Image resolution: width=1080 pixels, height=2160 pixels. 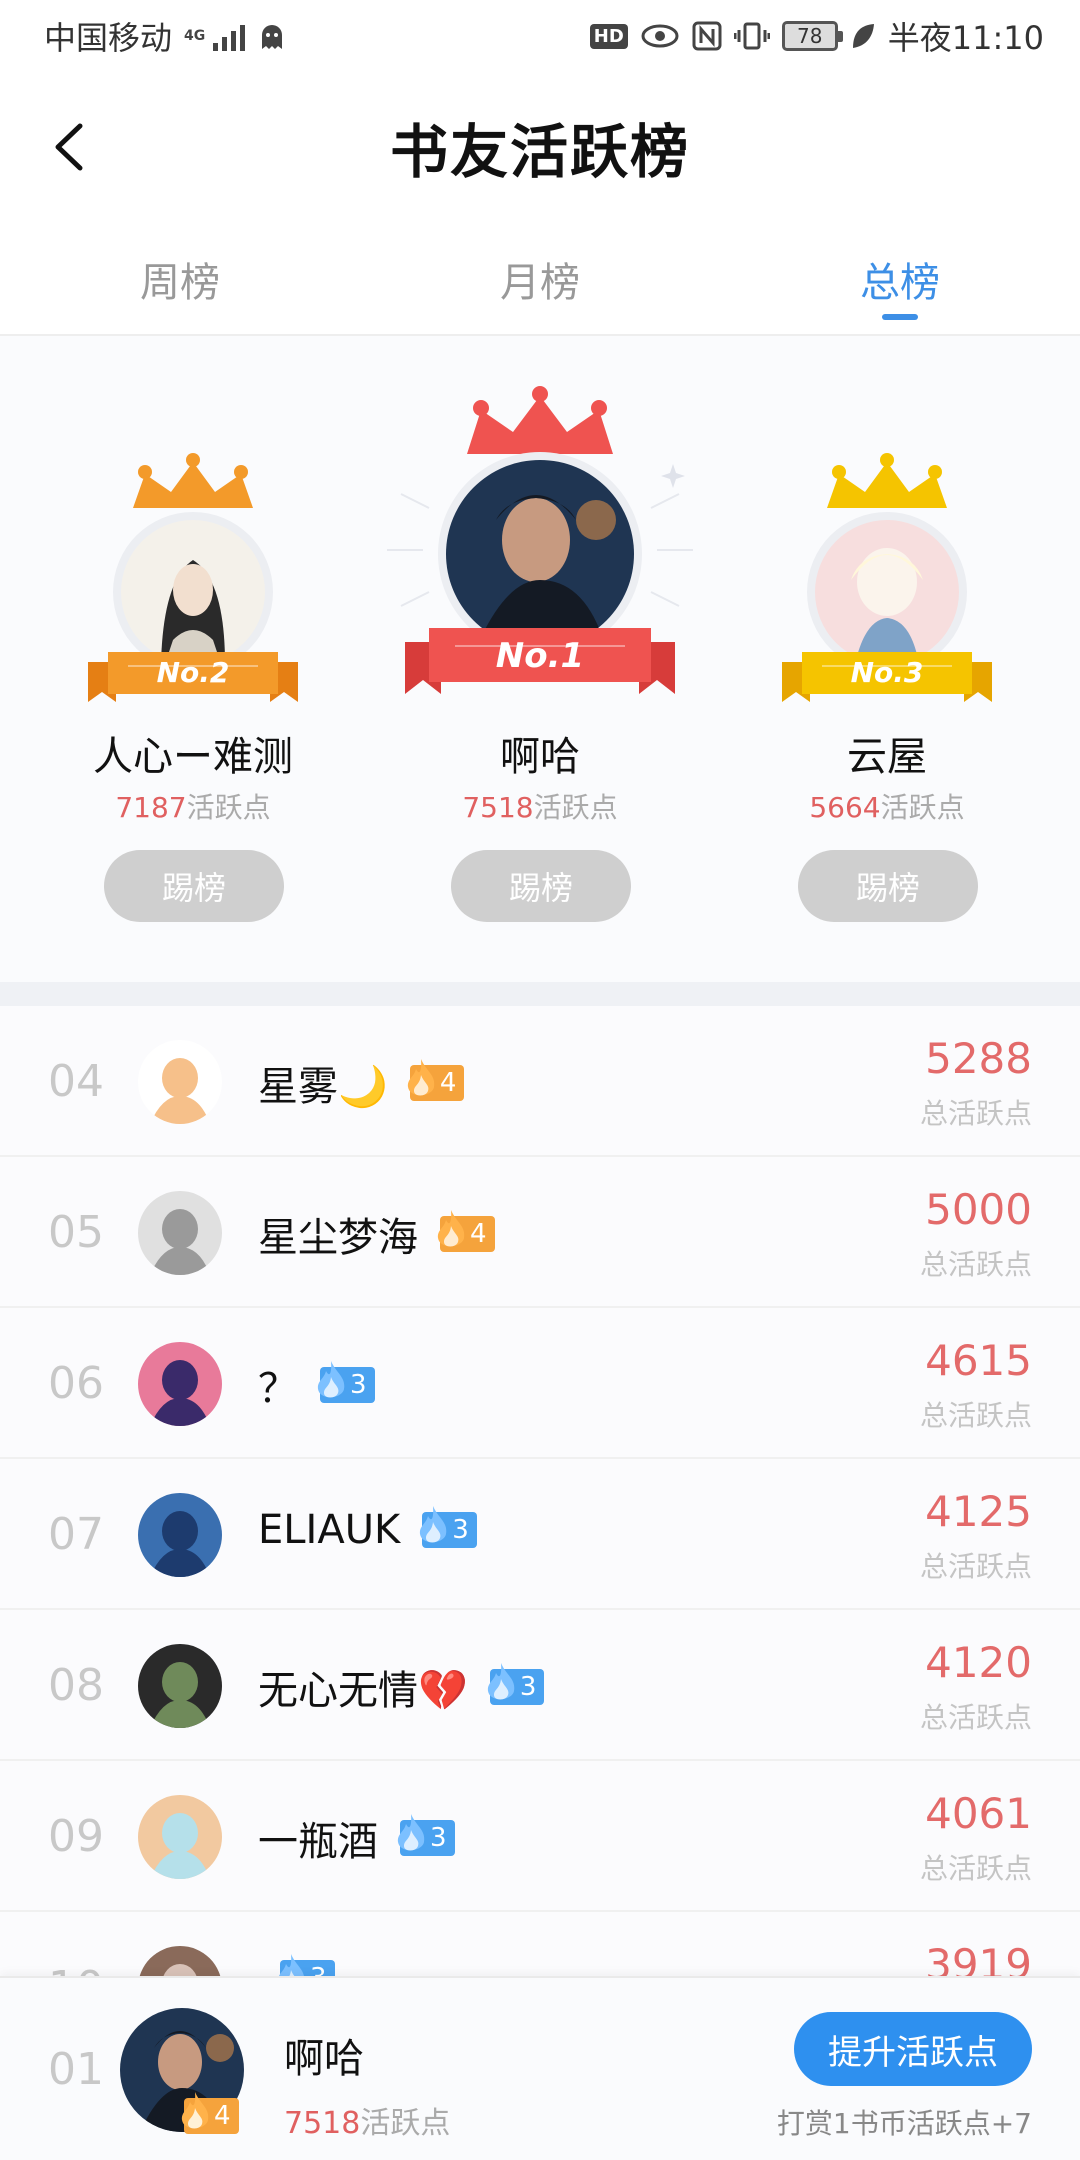 What do you see at coordinates (887, 659) in the screenshot?
I see `podium-third: No.3 云屋 5664活跃点 踢榜` at bounding box center [887, 659].